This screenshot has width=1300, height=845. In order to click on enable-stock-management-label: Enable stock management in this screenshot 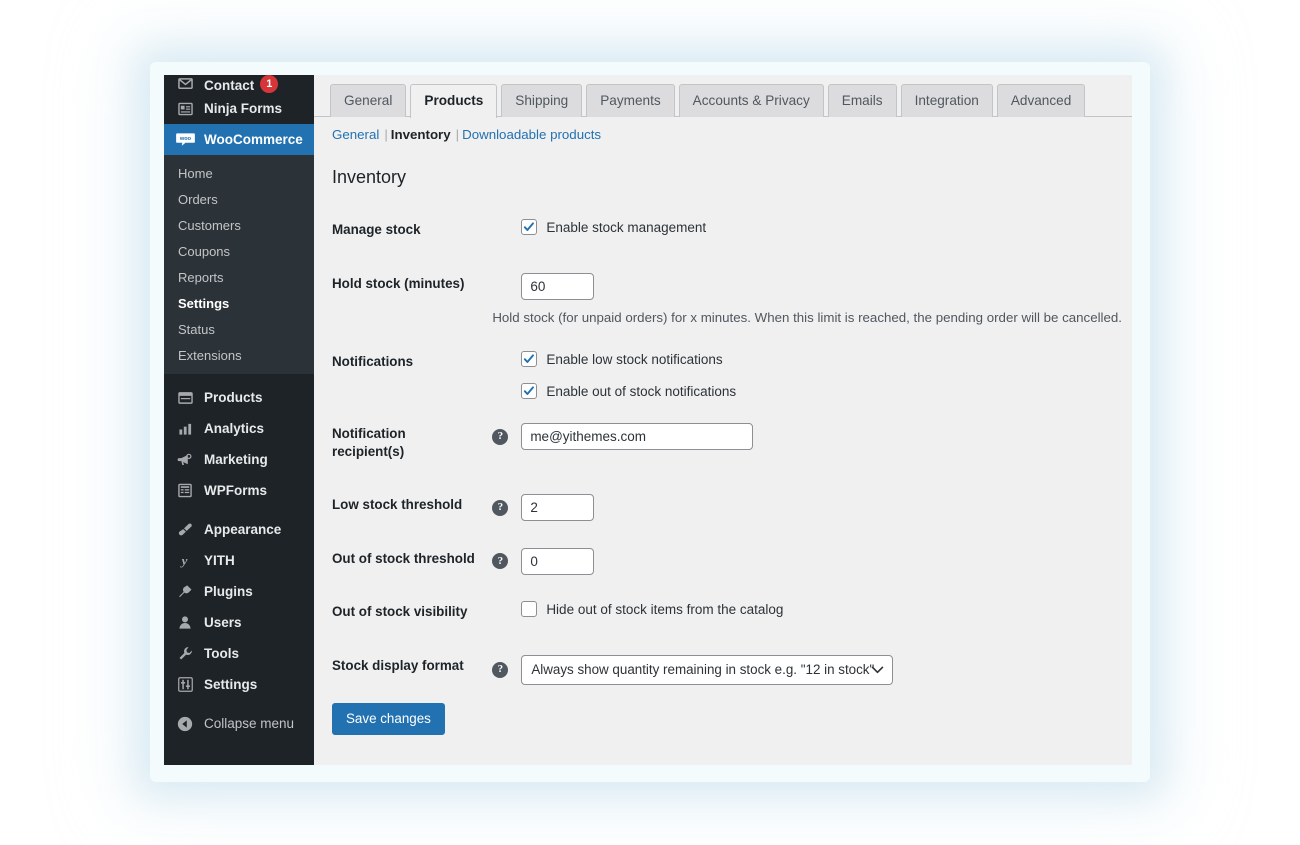, I will do `click(626, 227)`.